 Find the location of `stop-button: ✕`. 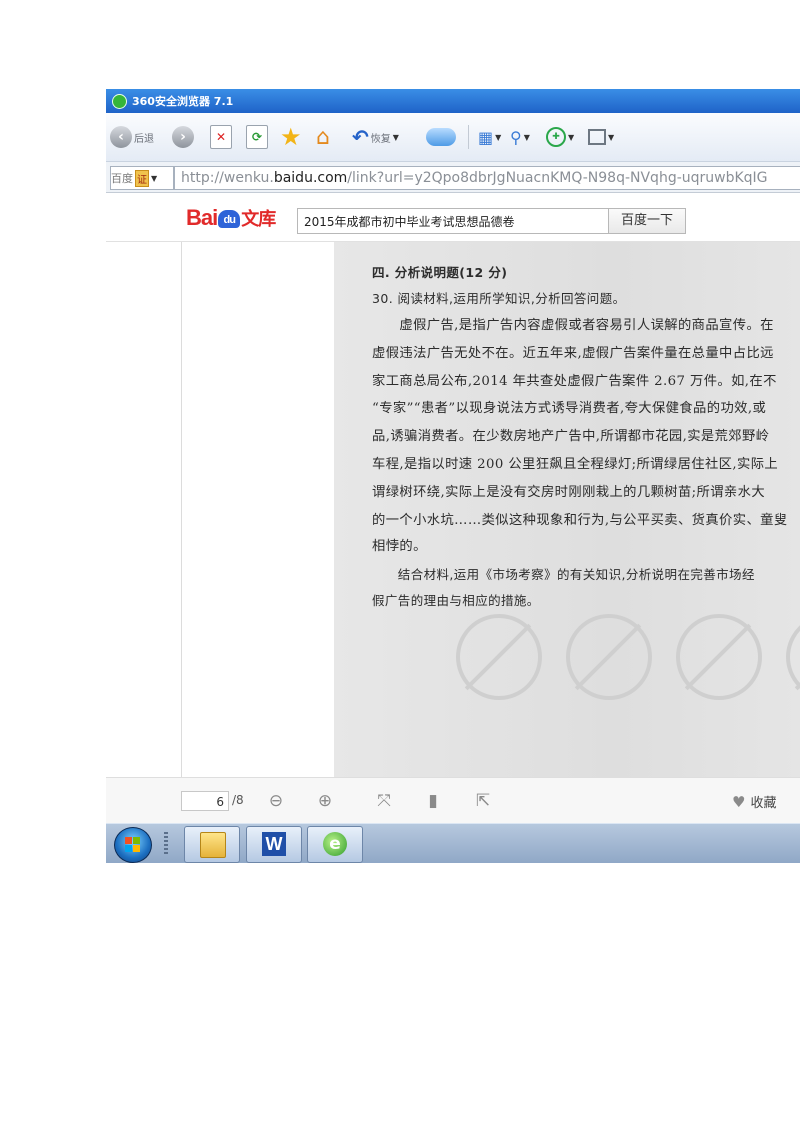

stop-button: ✕ is located at coordinates (221, 137).